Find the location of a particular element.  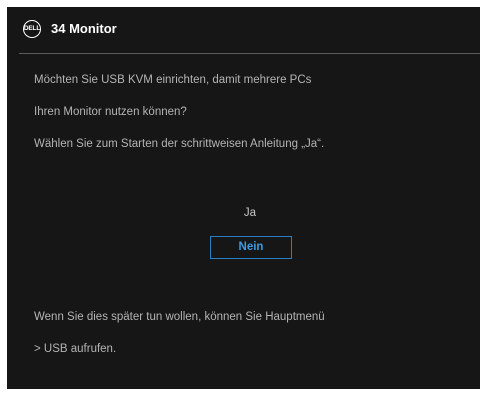

dell-logo-text: DELL is located at coordinates (32, 28).